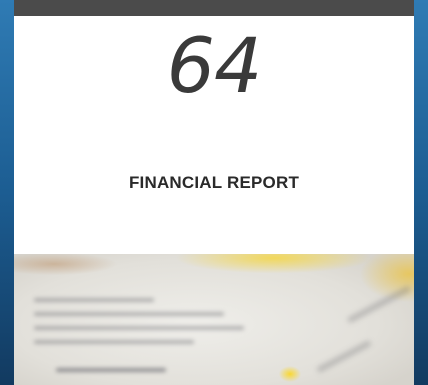 This screenshot has height=385, width=428. I want to click on left-background-edge, so click(7, 192).